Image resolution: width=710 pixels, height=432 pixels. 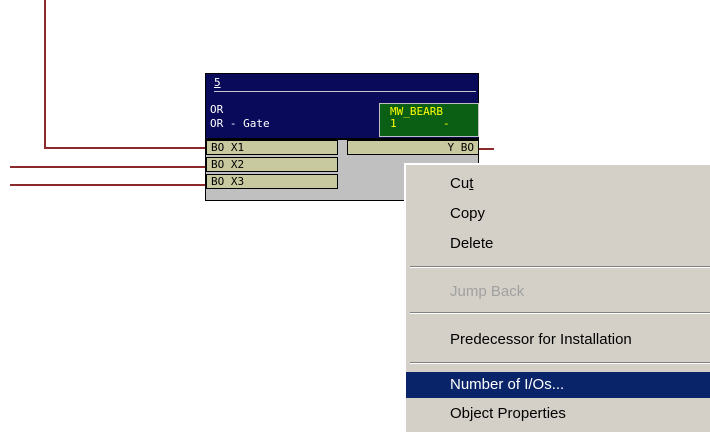 I want to click on menu-item-copy: Copy, so click(x=558, y=214).